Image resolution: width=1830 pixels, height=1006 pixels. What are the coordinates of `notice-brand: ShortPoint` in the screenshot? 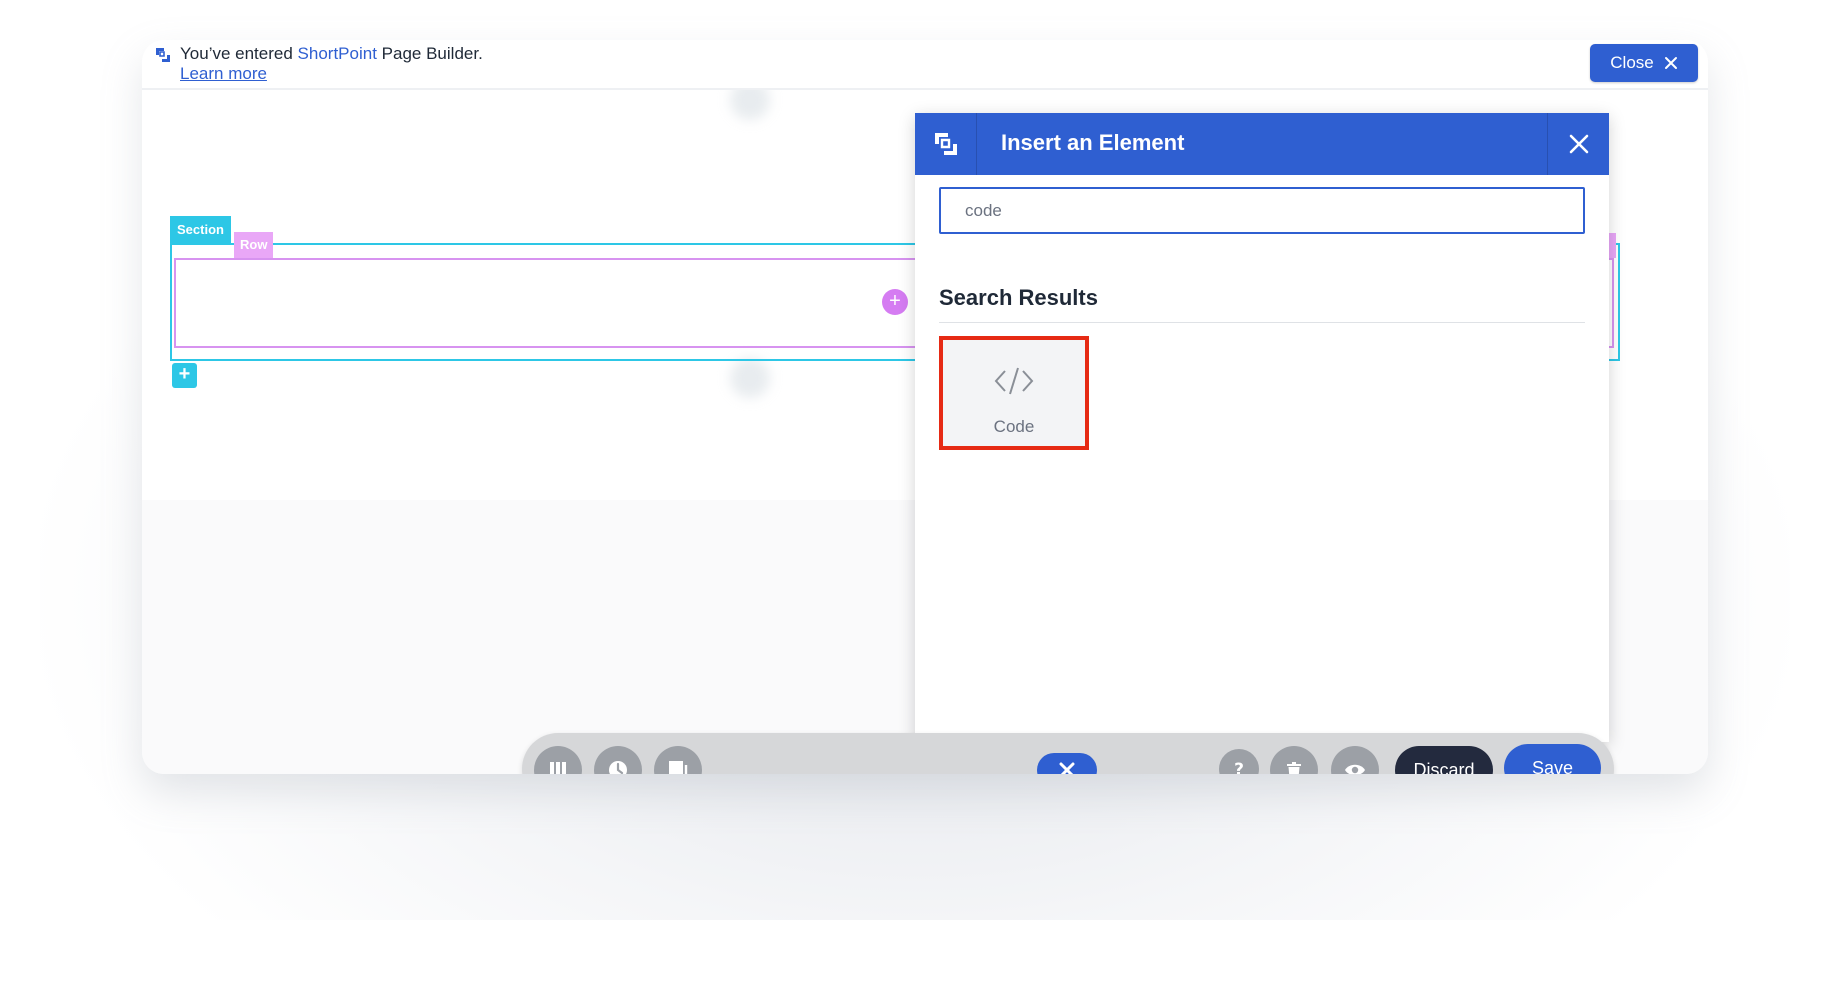 It's located at (337, 53).